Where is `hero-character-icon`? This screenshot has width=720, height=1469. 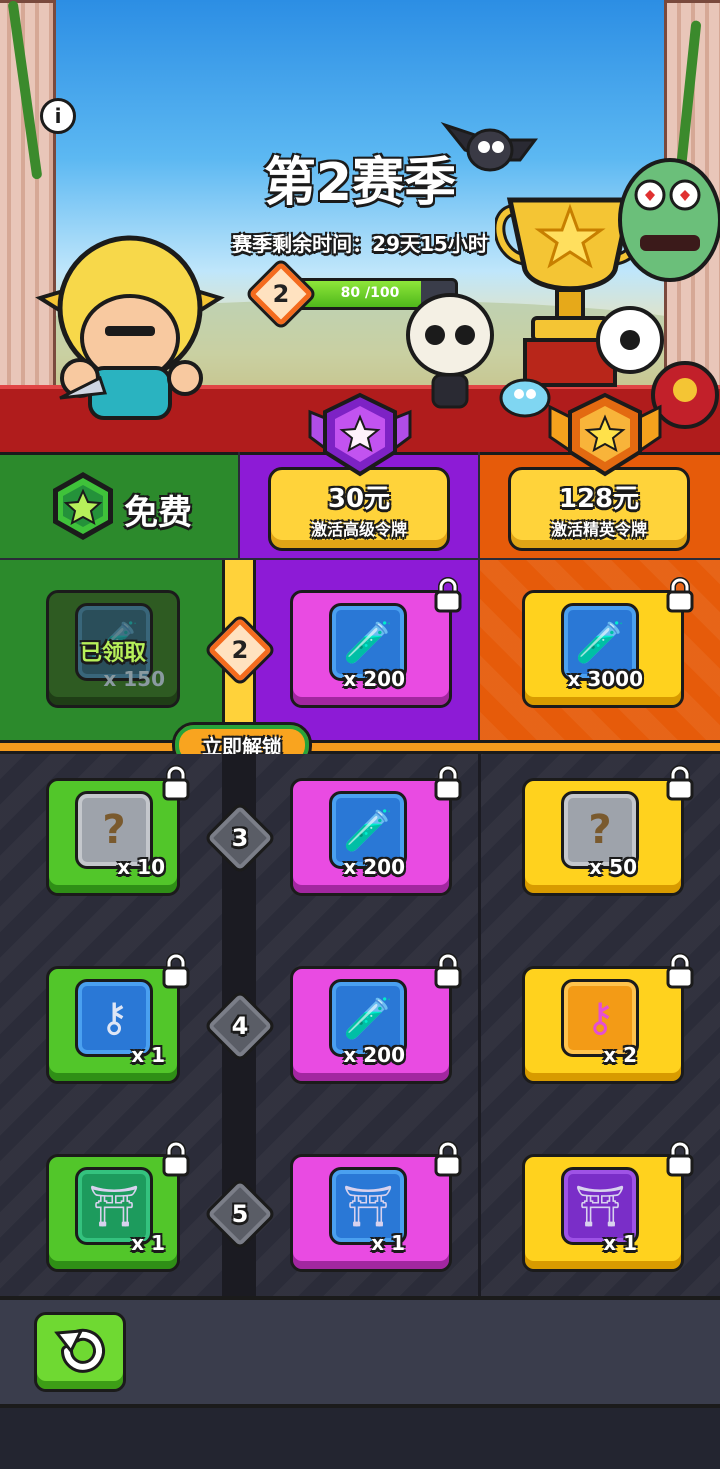 hero-character-icon is located at coordinates (130, 327).